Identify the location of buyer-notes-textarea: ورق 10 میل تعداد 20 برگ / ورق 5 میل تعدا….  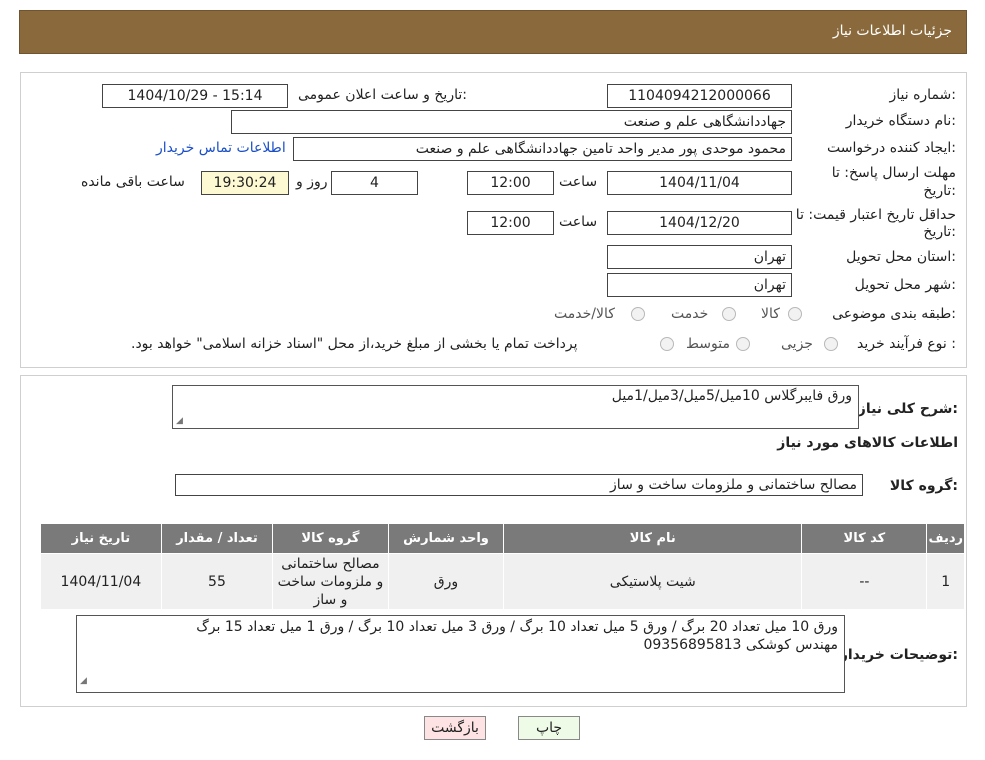
(460, 654).